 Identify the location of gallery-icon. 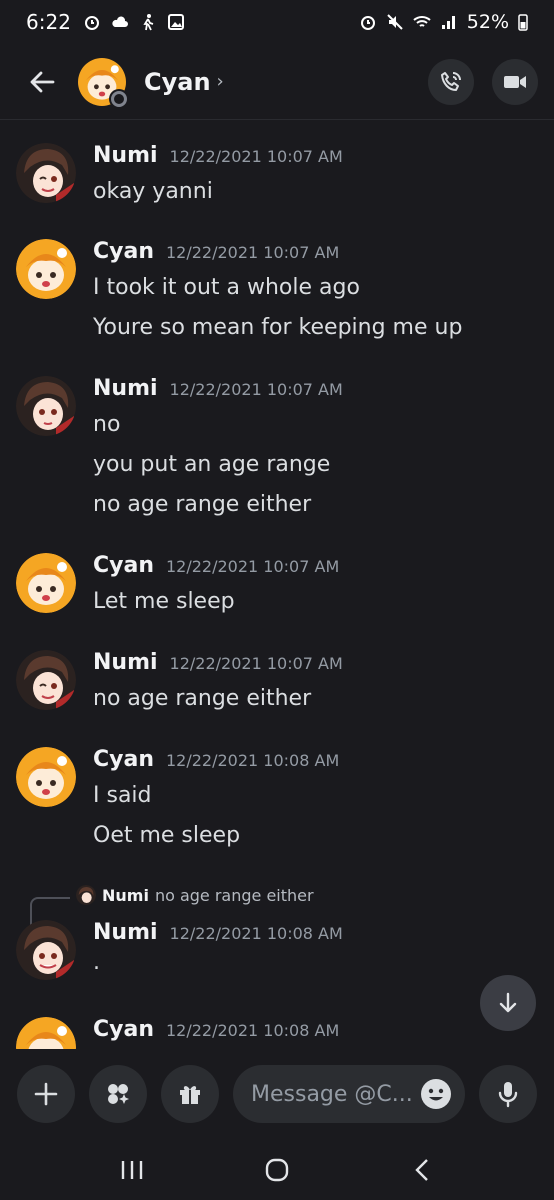
(175, 22).